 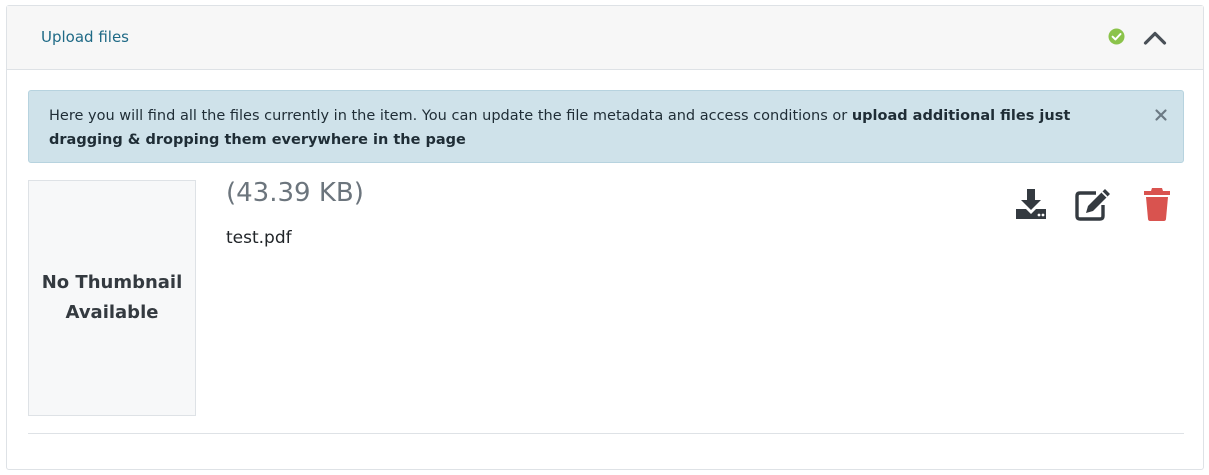 I want to click on thumbnail-text-line1: No Thumbnail, so click(x=112, y=282).